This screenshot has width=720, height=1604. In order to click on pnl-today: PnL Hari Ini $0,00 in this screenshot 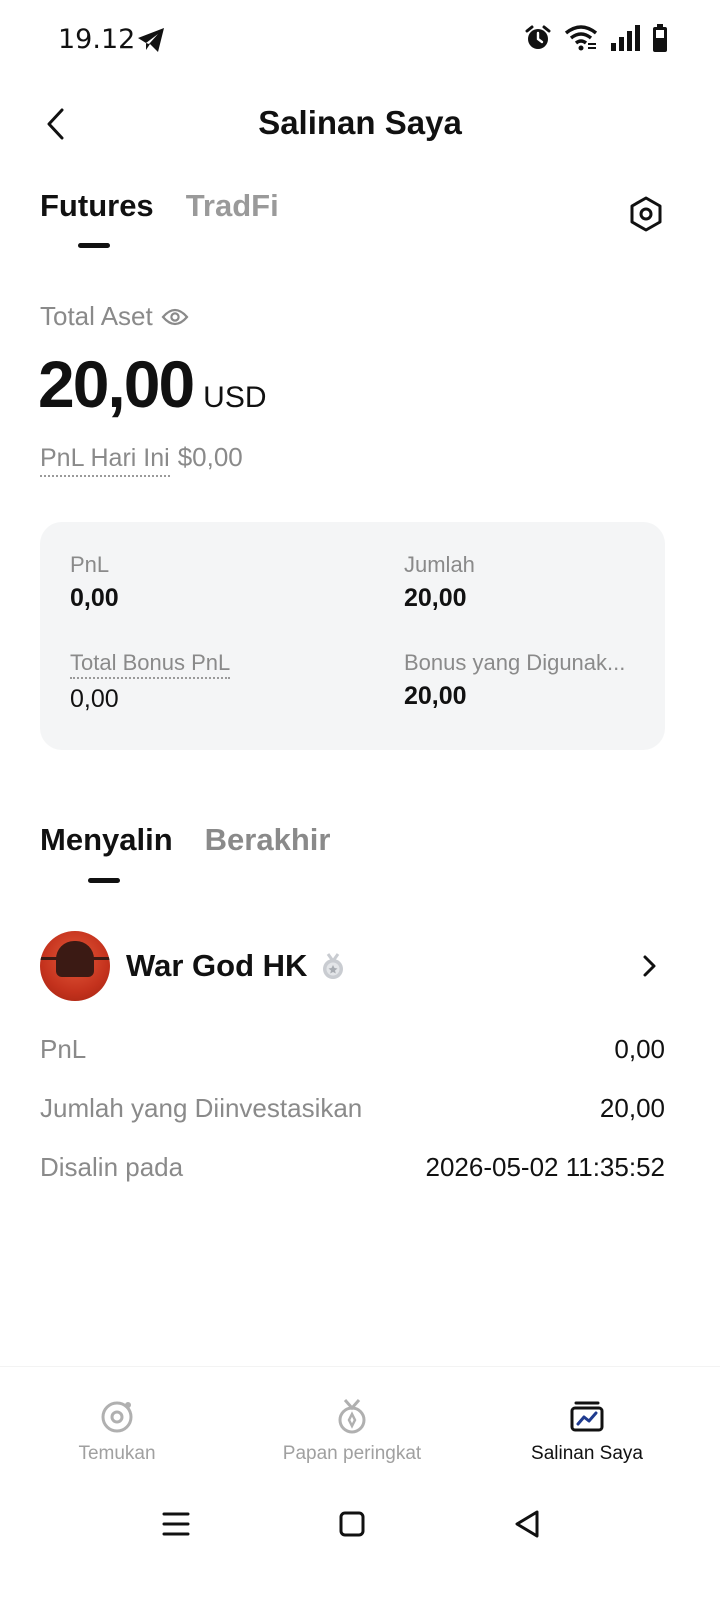, I will do `click(141, 459)`.